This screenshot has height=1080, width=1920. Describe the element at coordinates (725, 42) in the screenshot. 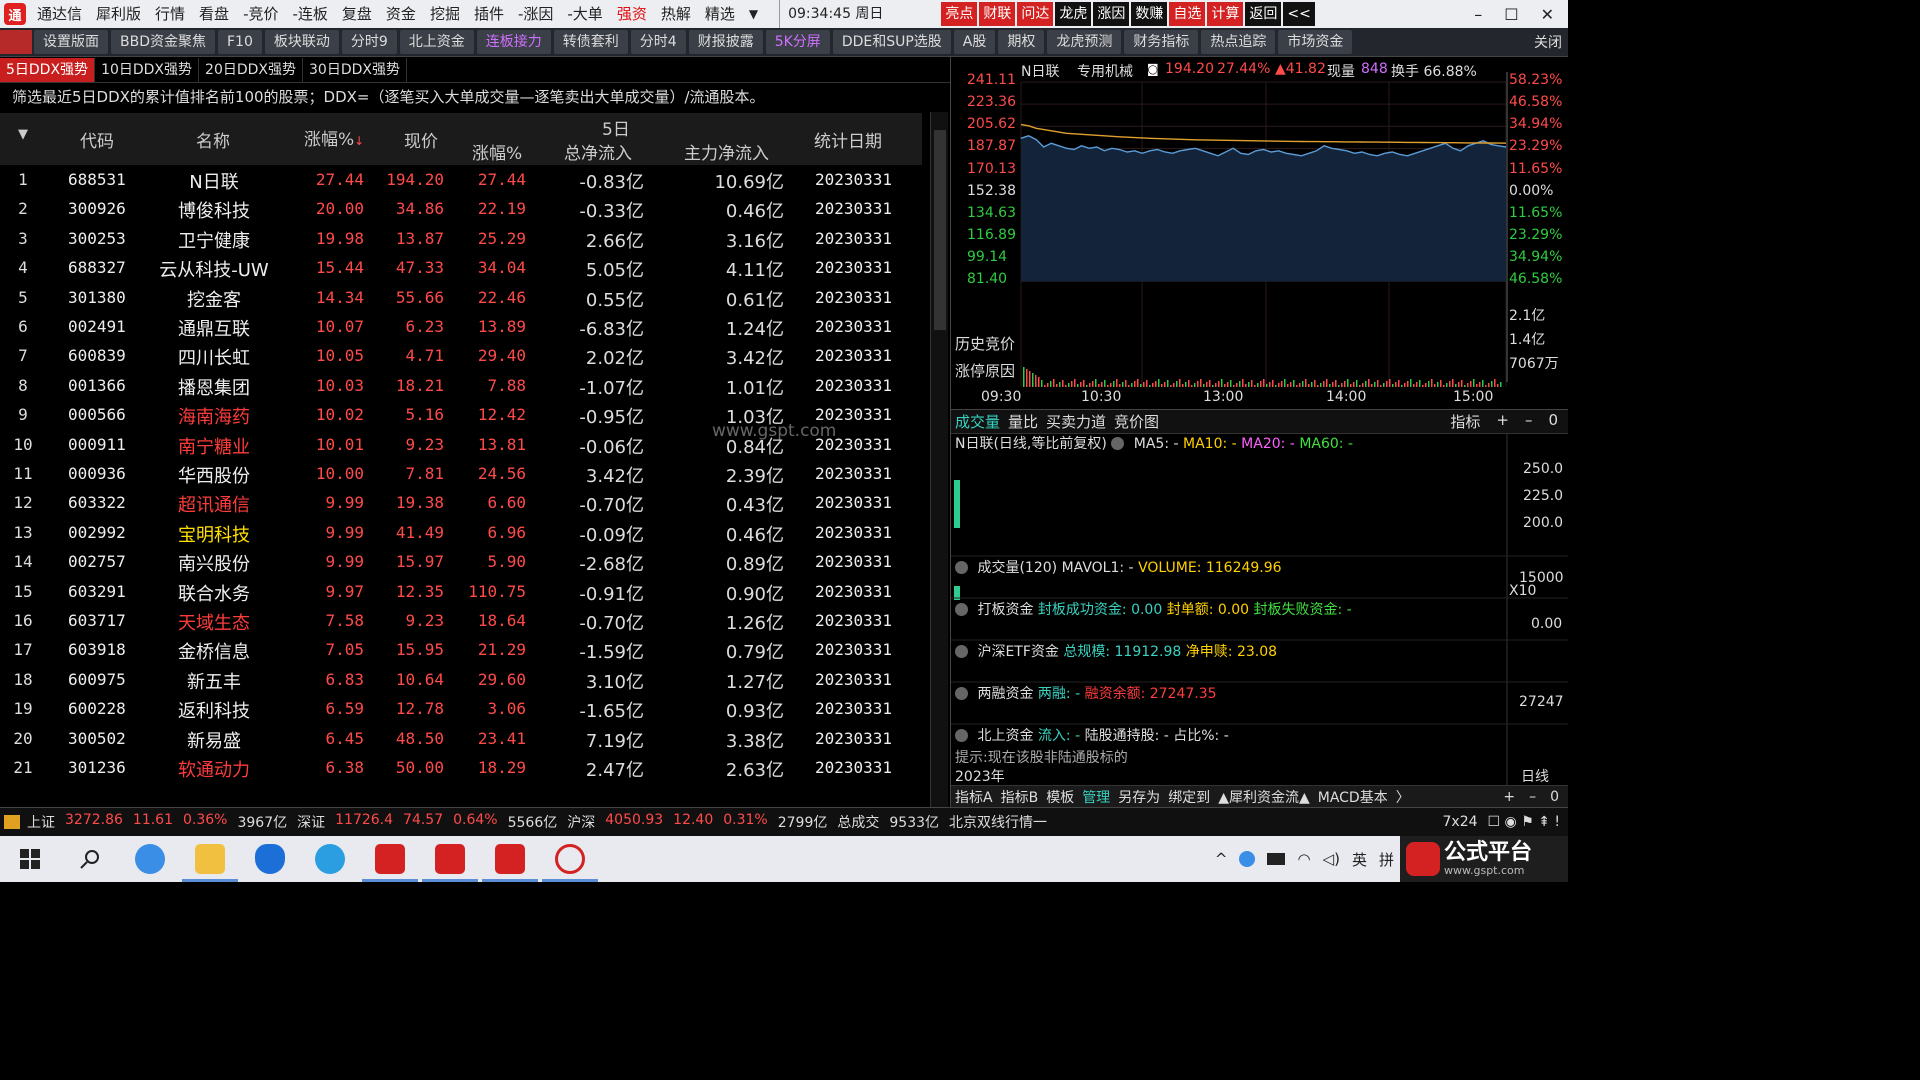

I see `layout-tab-9: 财报披露` at that location.